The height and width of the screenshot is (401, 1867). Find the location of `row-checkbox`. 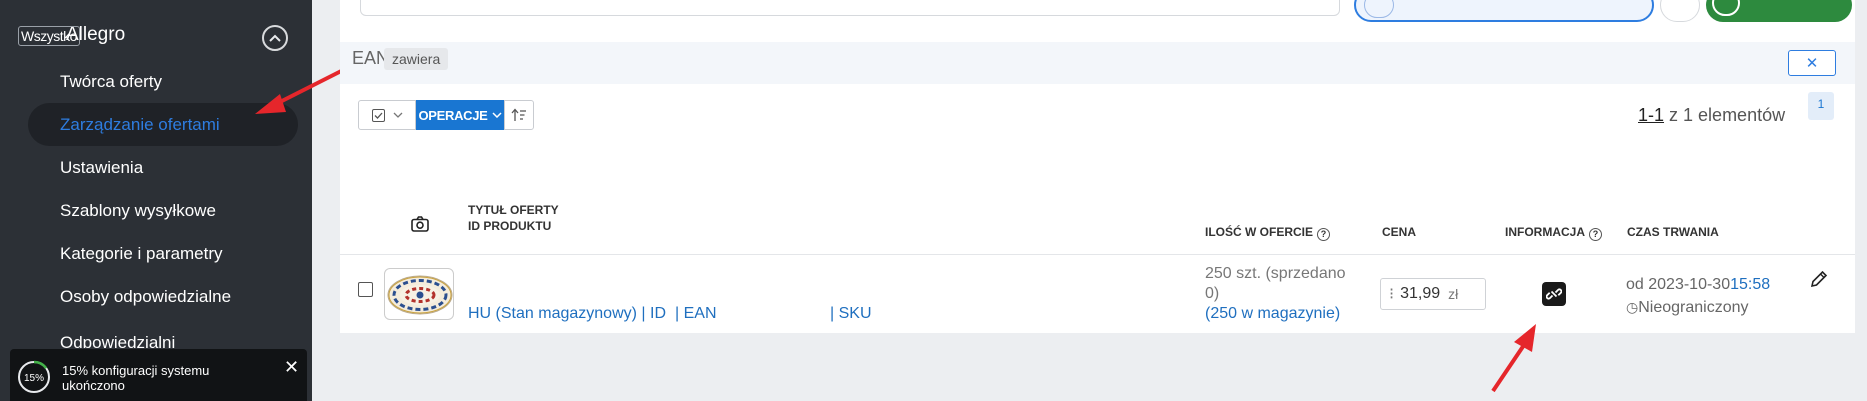

row-checkbox is located at coordinates (365, 289).